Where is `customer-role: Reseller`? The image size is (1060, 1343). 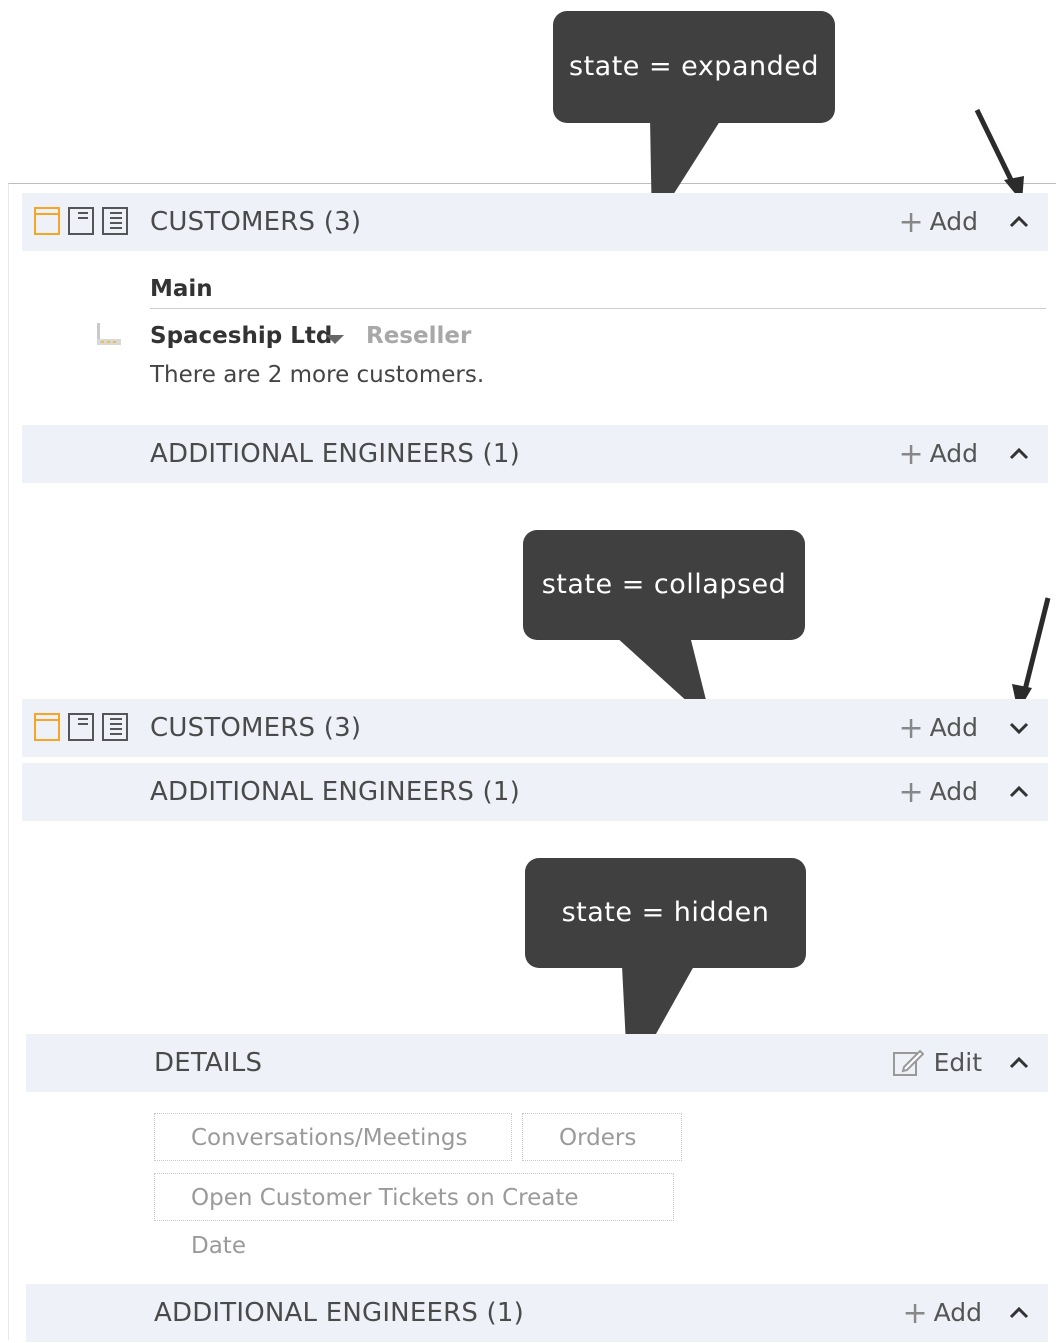 customer-role: Reseller is located at coordinates (419, 336).